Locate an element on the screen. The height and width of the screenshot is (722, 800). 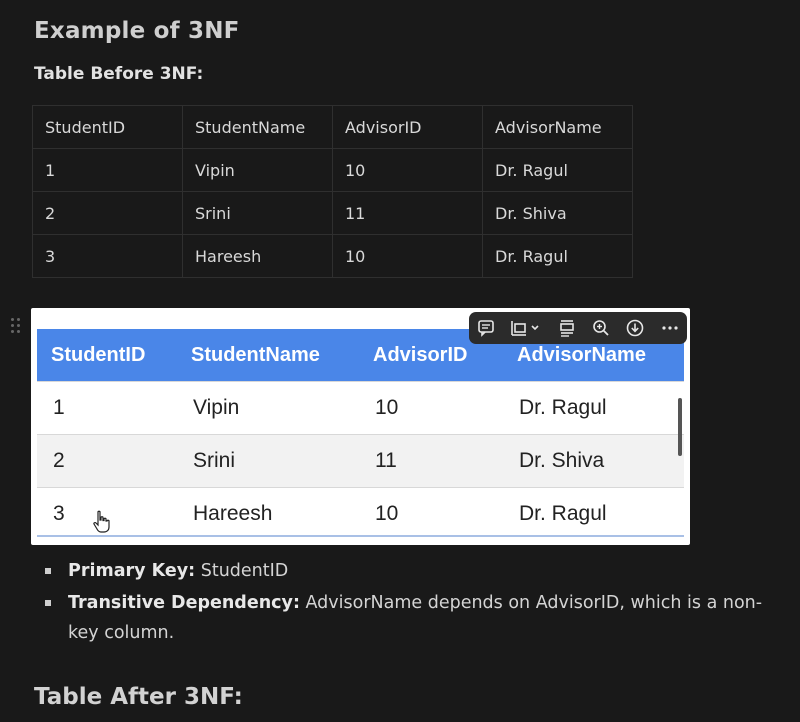
image-bottom-rule is located at coordinates (360, 536).